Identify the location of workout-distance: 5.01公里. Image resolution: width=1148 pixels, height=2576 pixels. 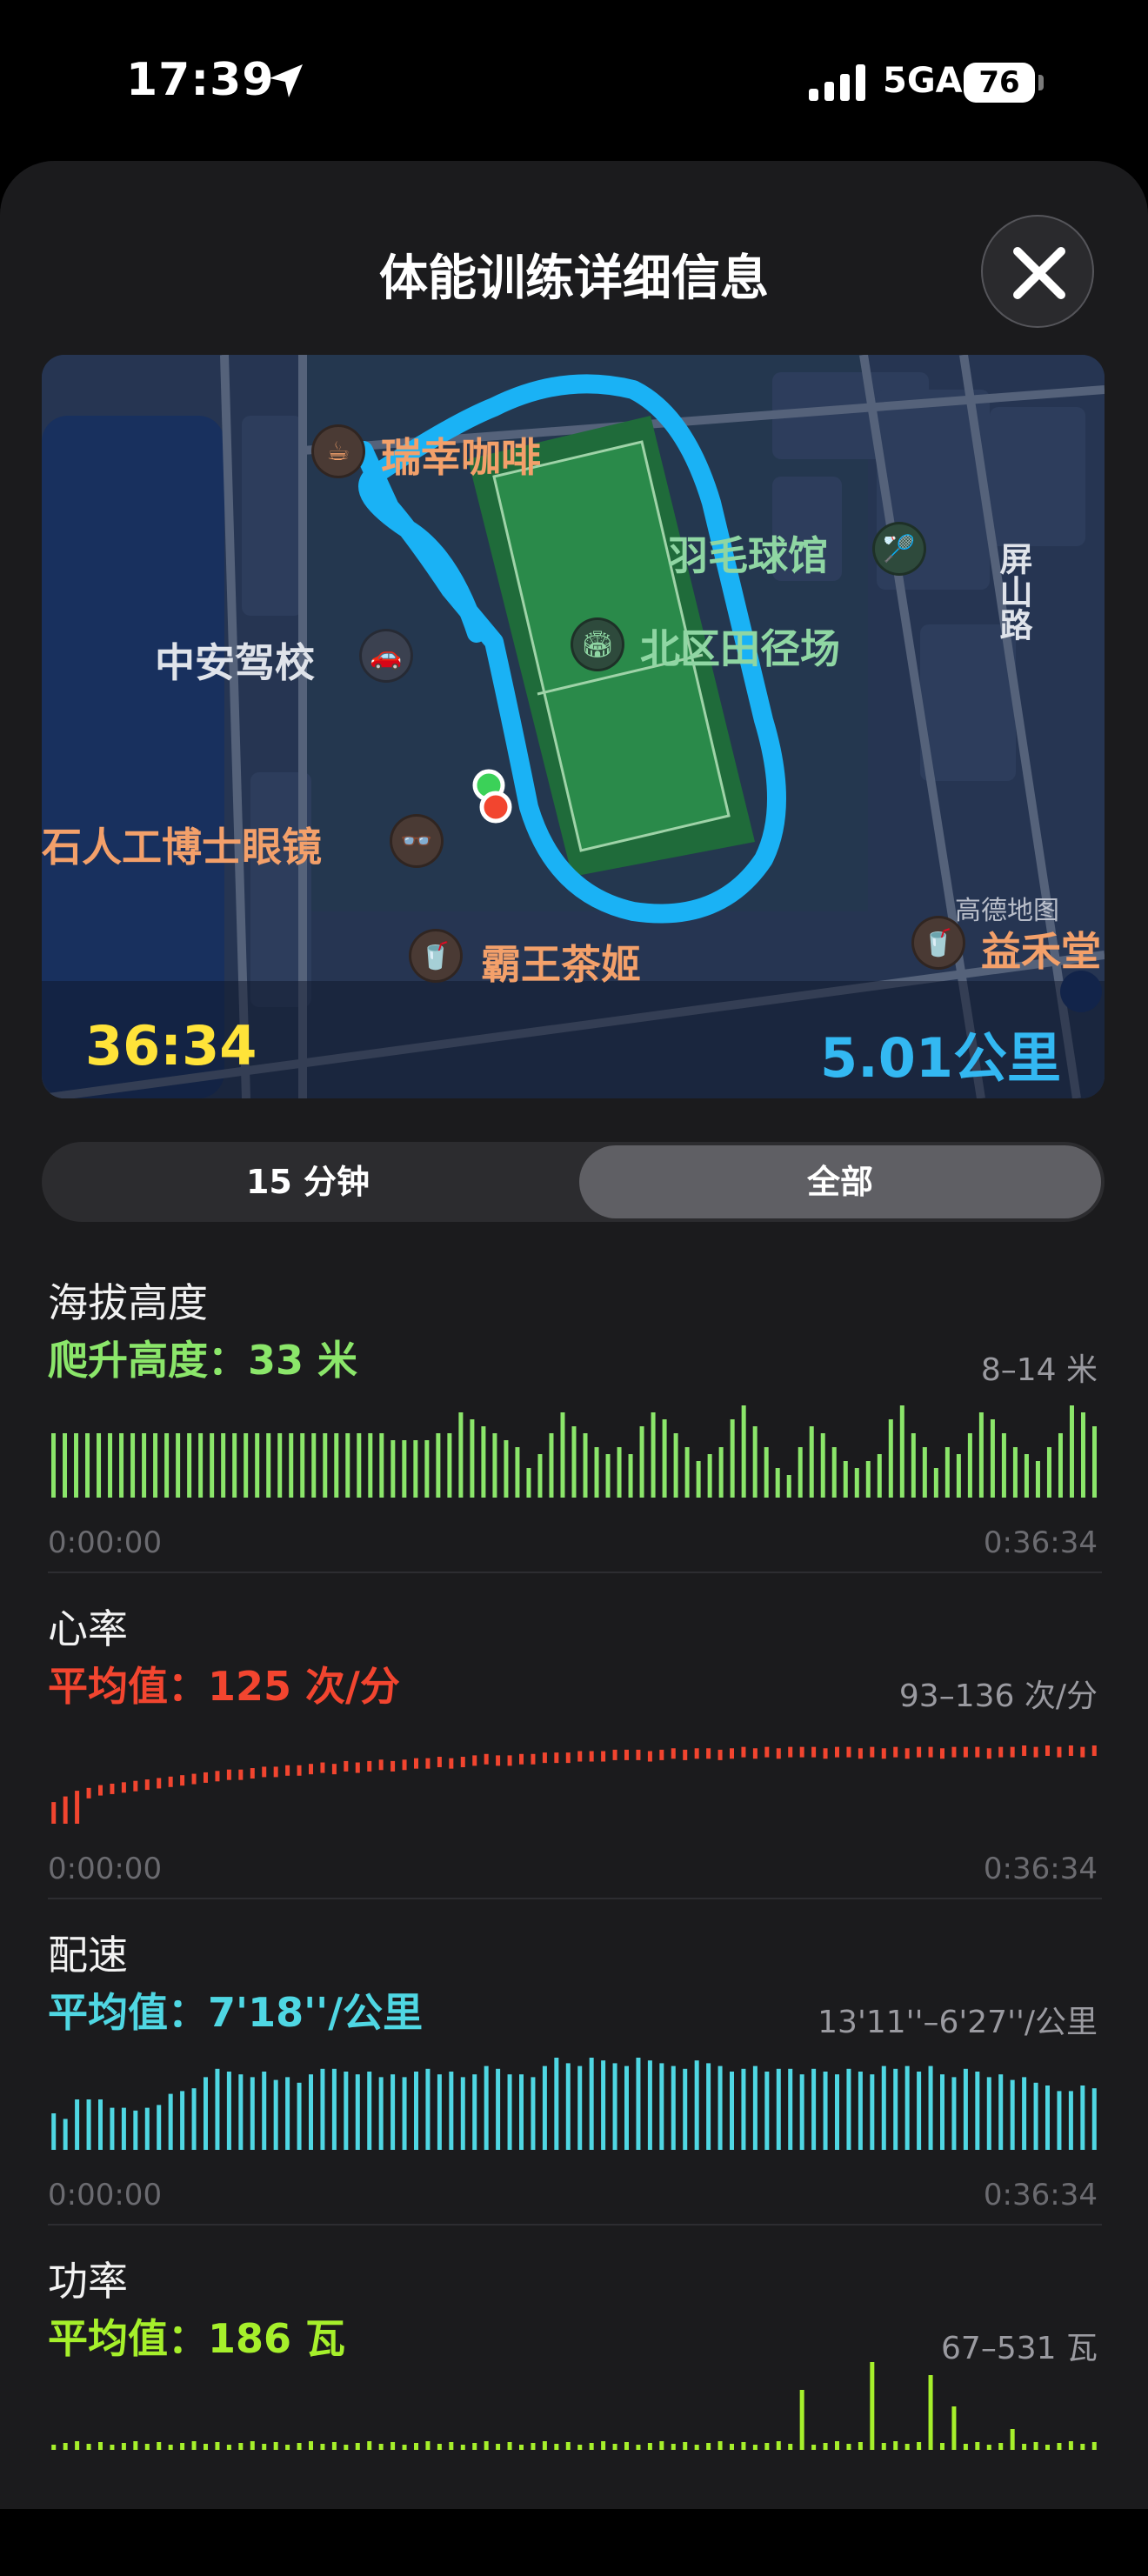
(941, 1058).